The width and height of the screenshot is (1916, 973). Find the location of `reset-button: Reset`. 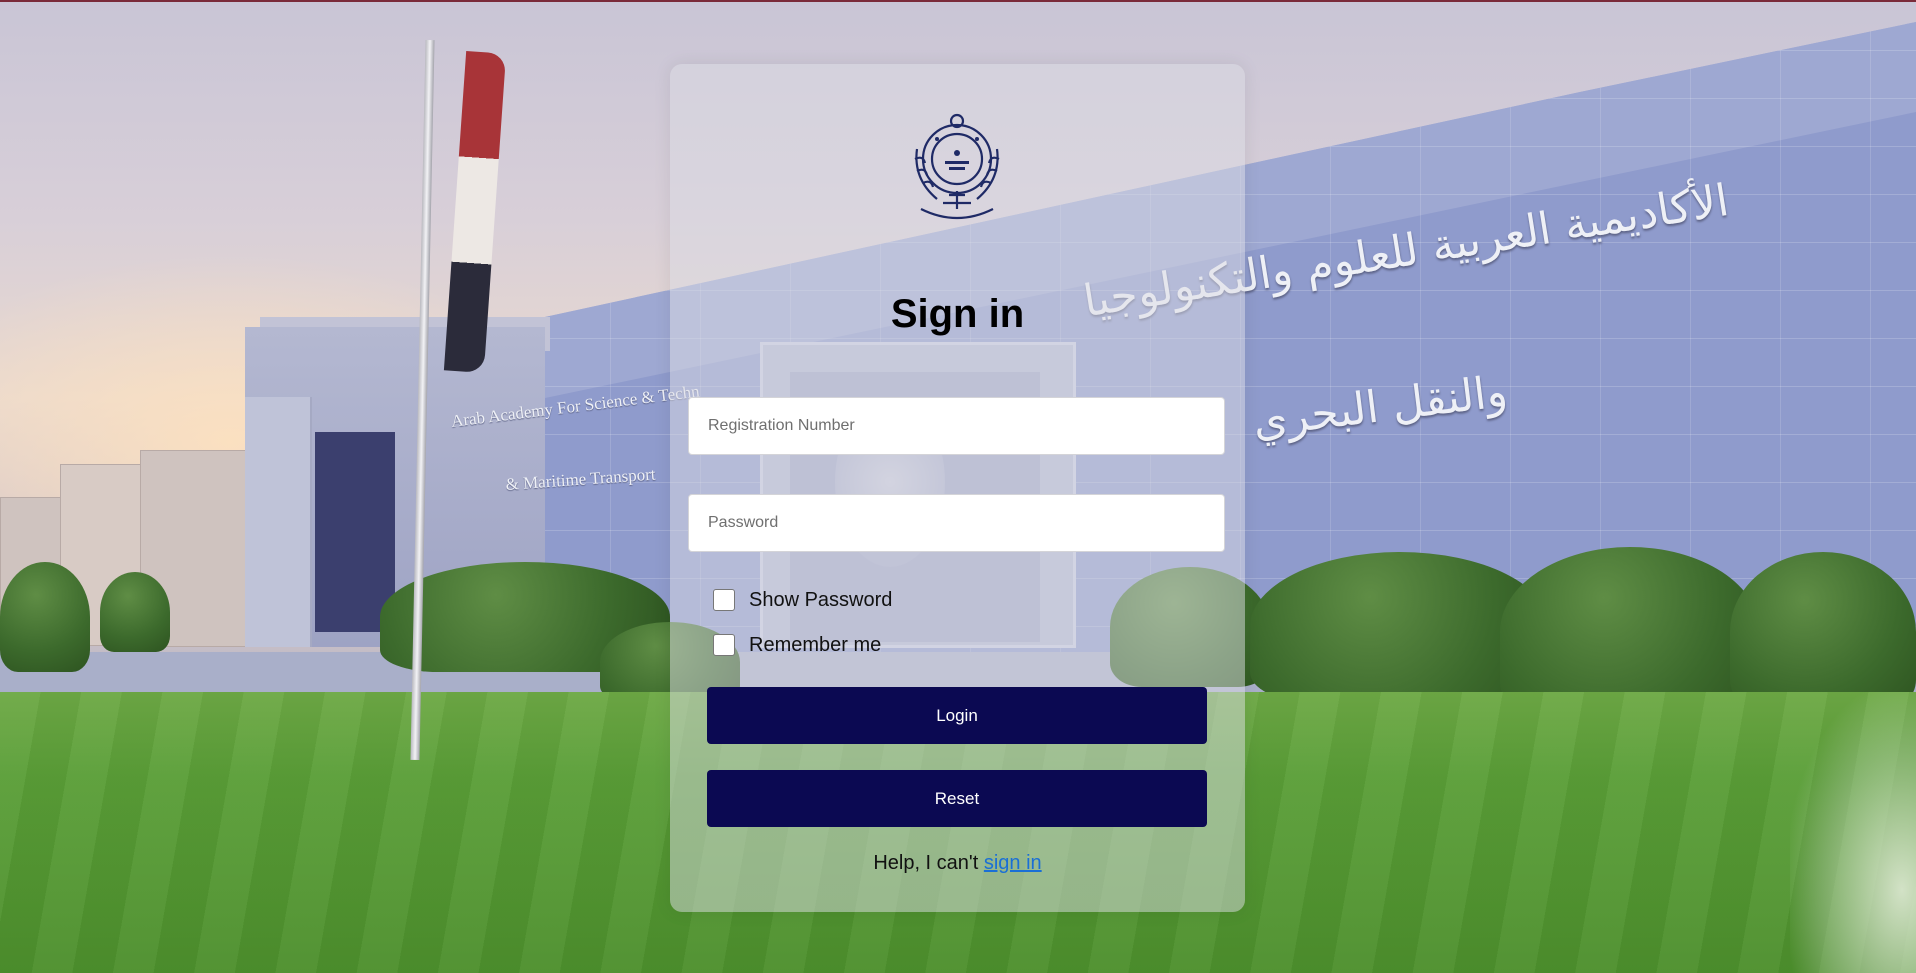

reset-button: Reset is located at coordinates (957, 798).